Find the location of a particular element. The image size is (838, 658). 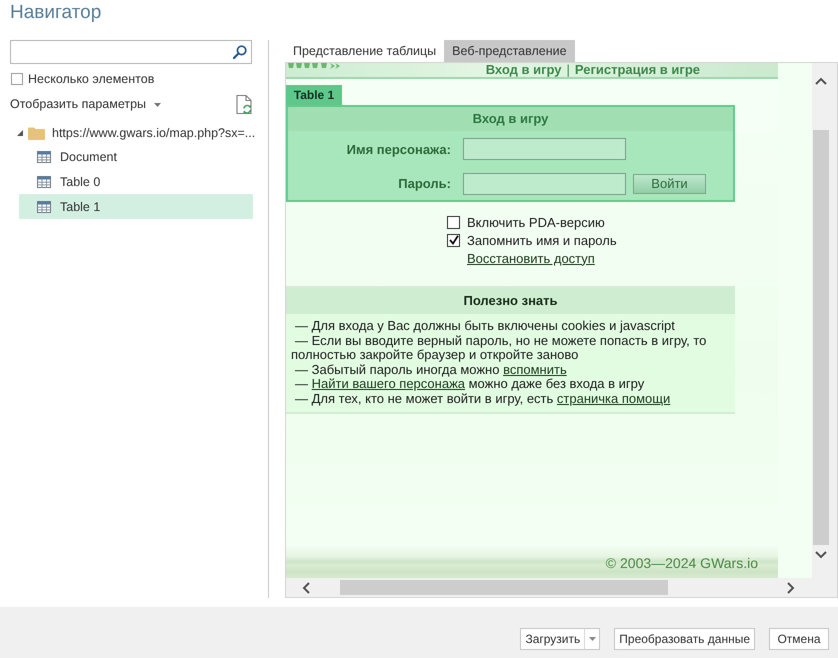

split-button: Загрузить is located at coordinates (553, 639).